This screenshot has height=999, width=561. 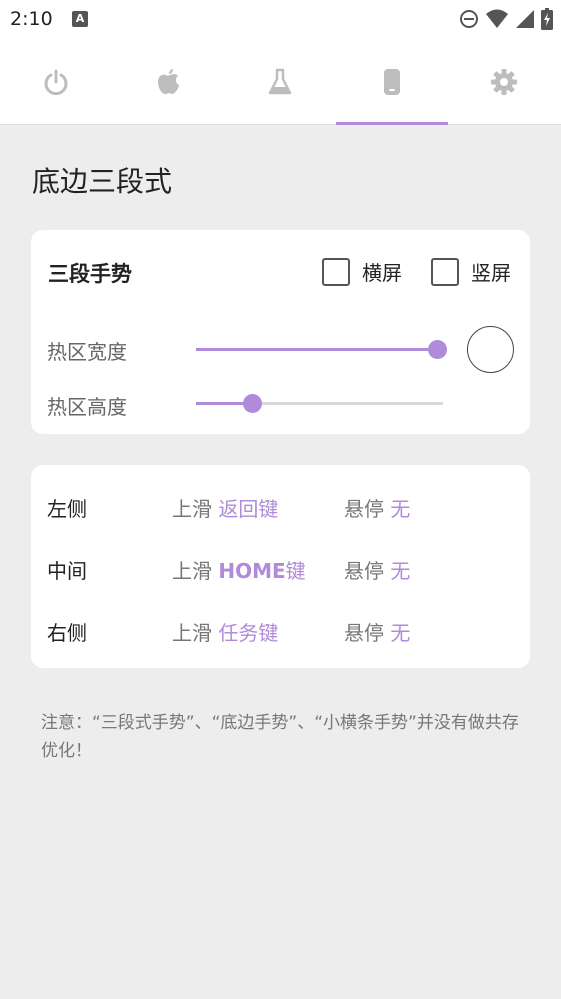 I want to click on battery-icon, so click(x=547, y=19).